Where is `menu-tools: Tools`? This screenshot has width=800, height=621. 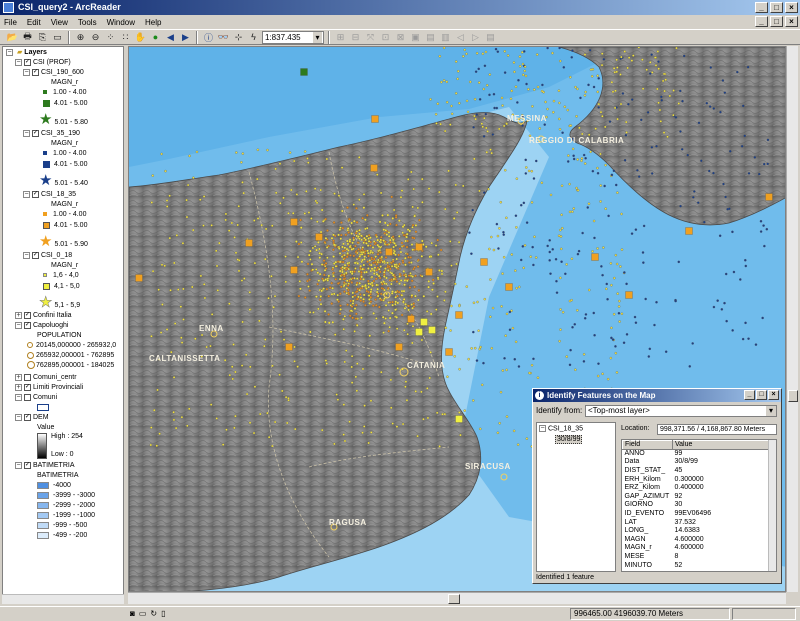 menu-tools: Tools is located at coordinates (87, 22).